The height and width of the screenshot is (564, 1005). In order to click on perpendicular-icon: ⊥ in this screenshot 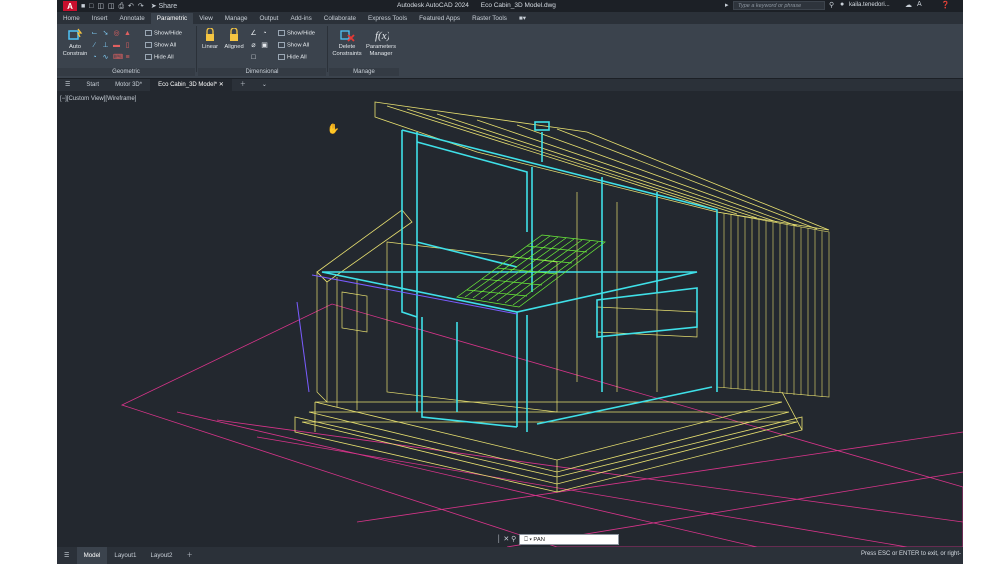, I will do `click(105, 45)`.